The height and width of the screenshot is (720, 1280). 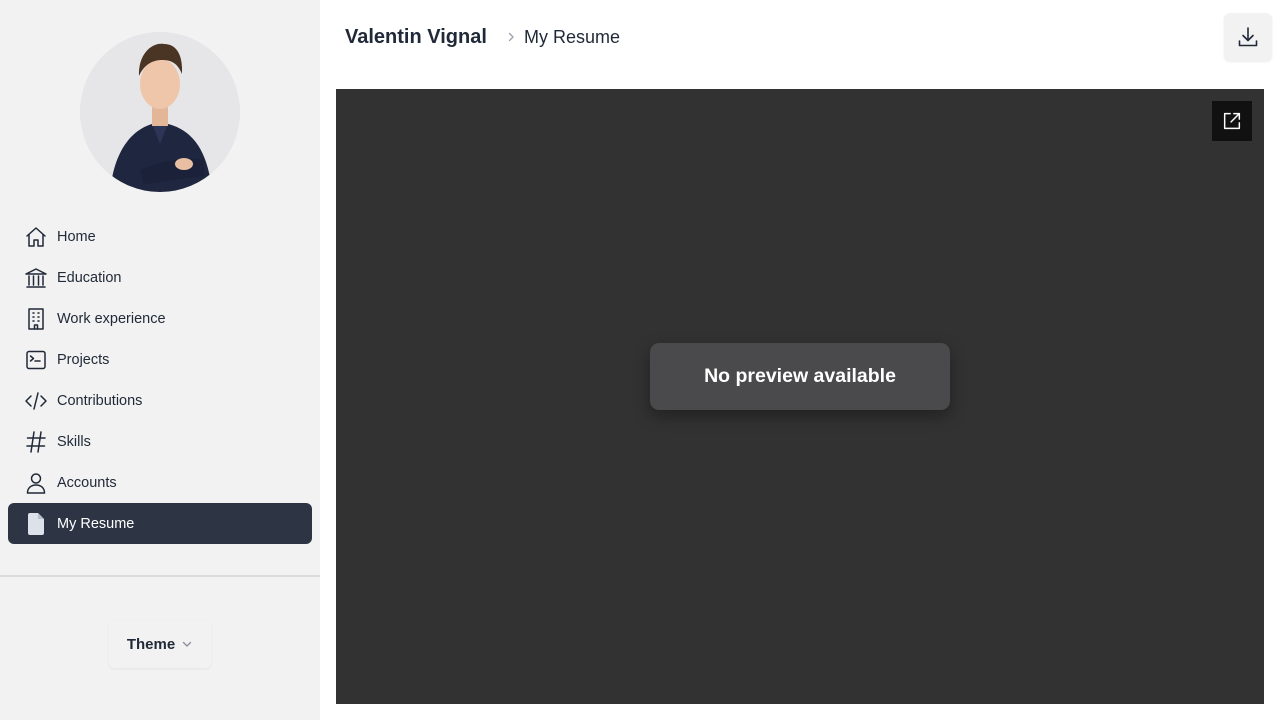 What do you see at coordinates (76, 237) in the screenshot?
I see `sidebar-item-label: Home` at bounding box center [76, 237].